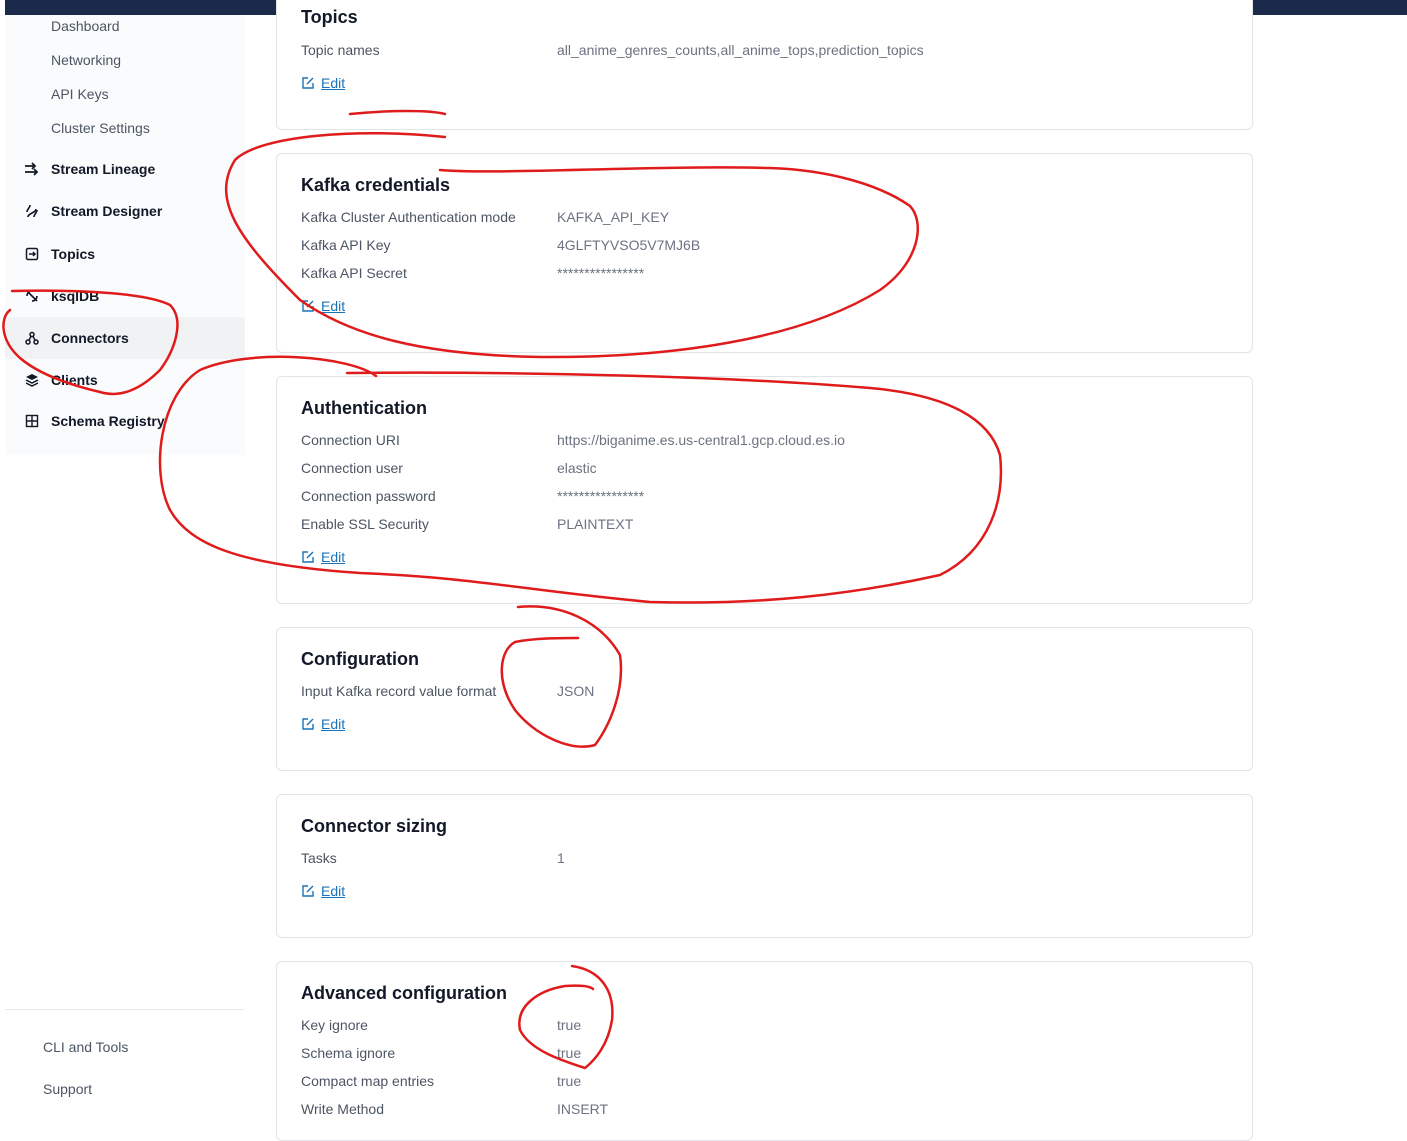 This screenshot has height=1141, width=1407. I want to click on row-label: Schema ignore, so click(348, 1053).